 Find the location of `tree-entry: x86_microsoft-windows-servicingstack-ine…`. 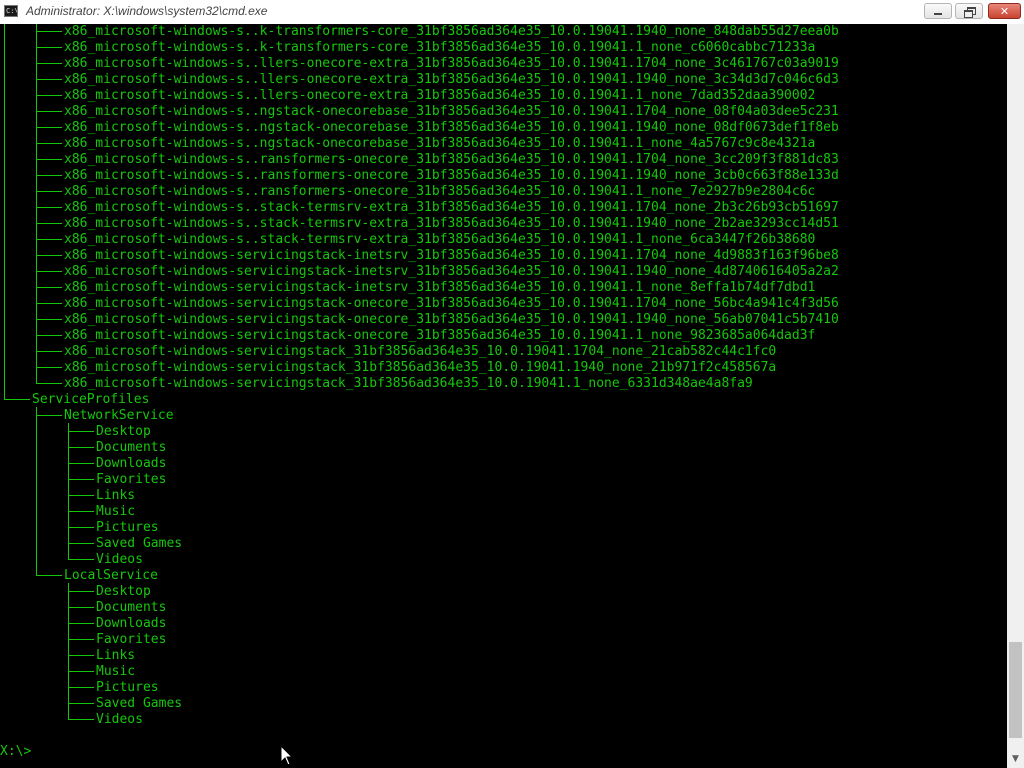

tree-entry: x86_microsoft-windows-servicingstack-ine… is located at coordinates (451, 255).